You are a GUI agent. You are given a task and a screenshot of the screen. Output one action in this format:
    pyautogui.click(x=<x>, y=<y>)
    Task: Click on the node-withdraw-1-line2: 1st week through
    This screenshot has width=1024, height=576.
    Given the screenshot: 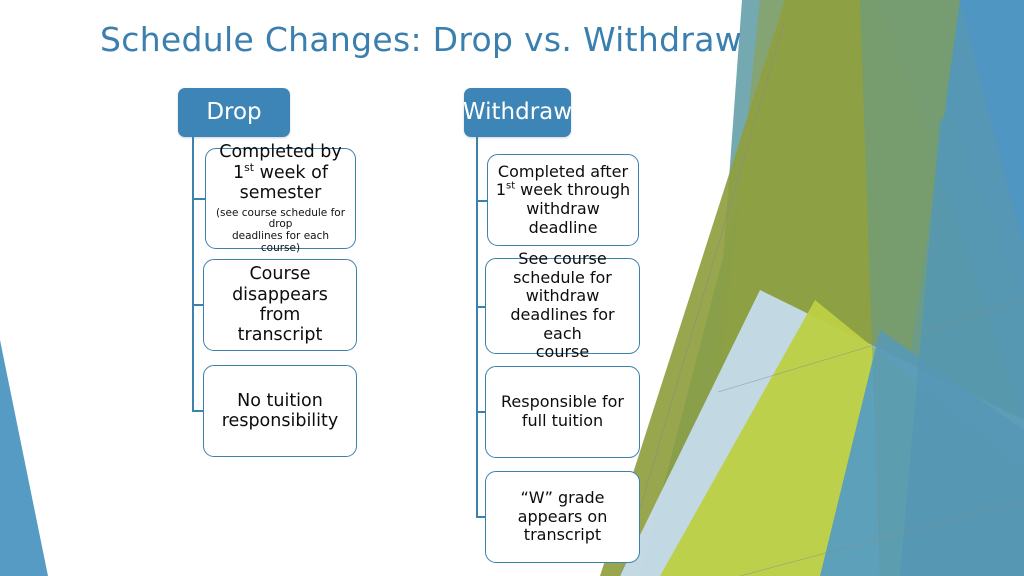 What is the action you would take?
    pyautogui.click(x=563, y=190)
    